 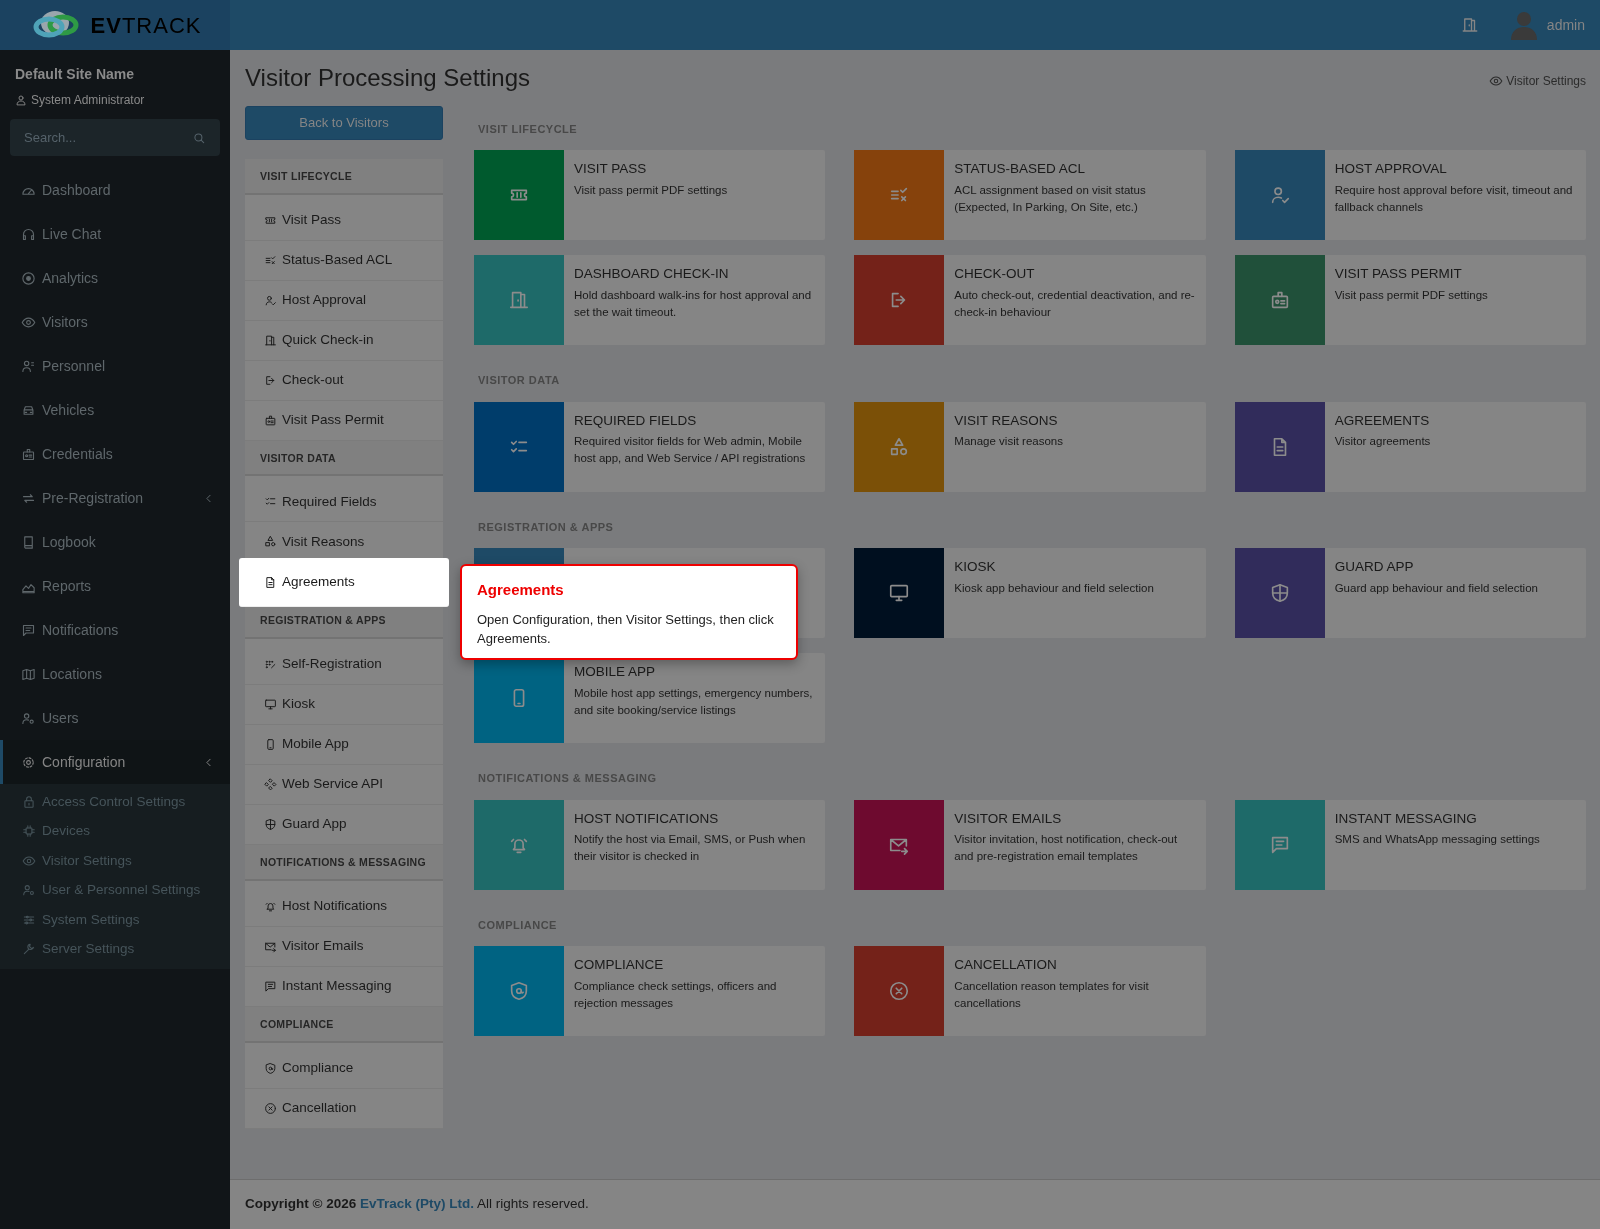 I want to click on tile-title: MOBILE APP, so click(x=615, y=672).